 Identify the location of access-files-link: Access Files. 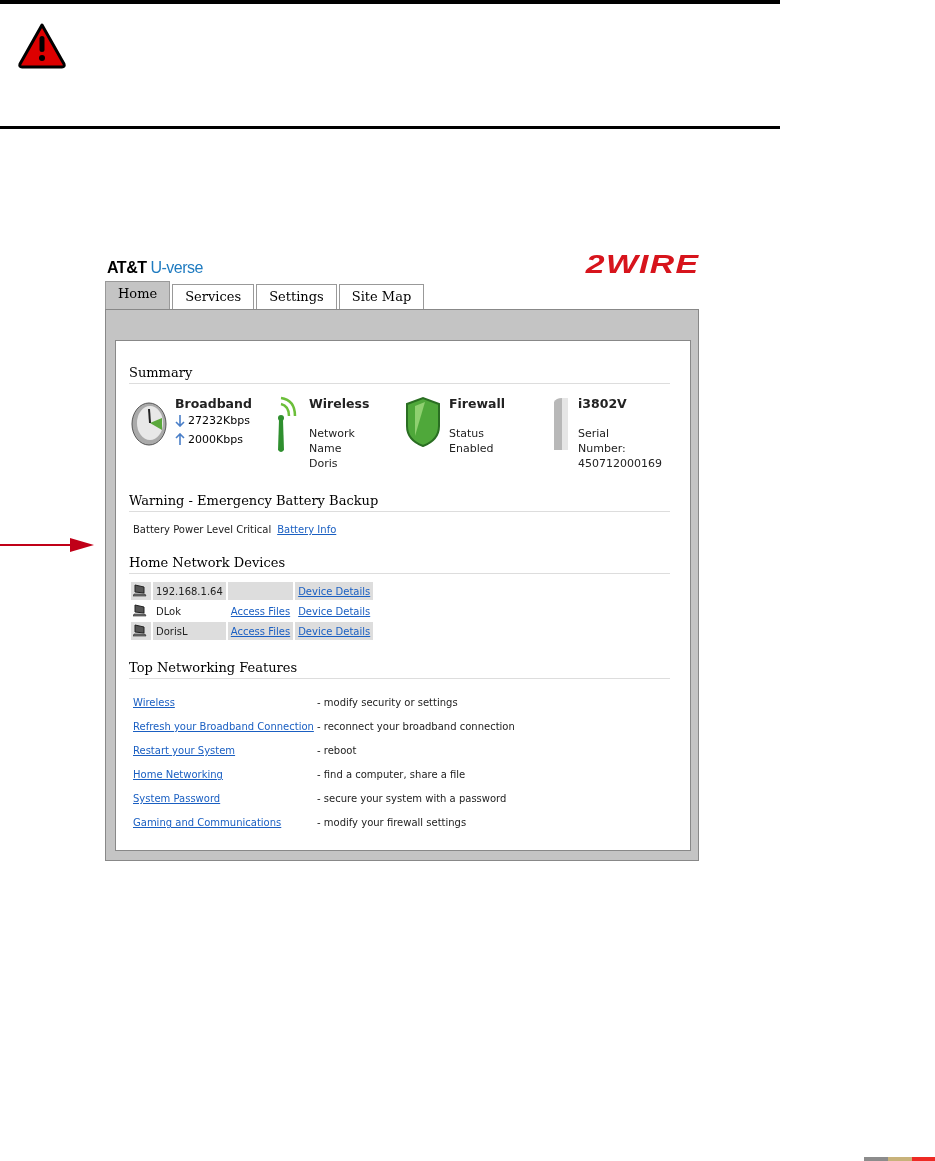
(260, 611).